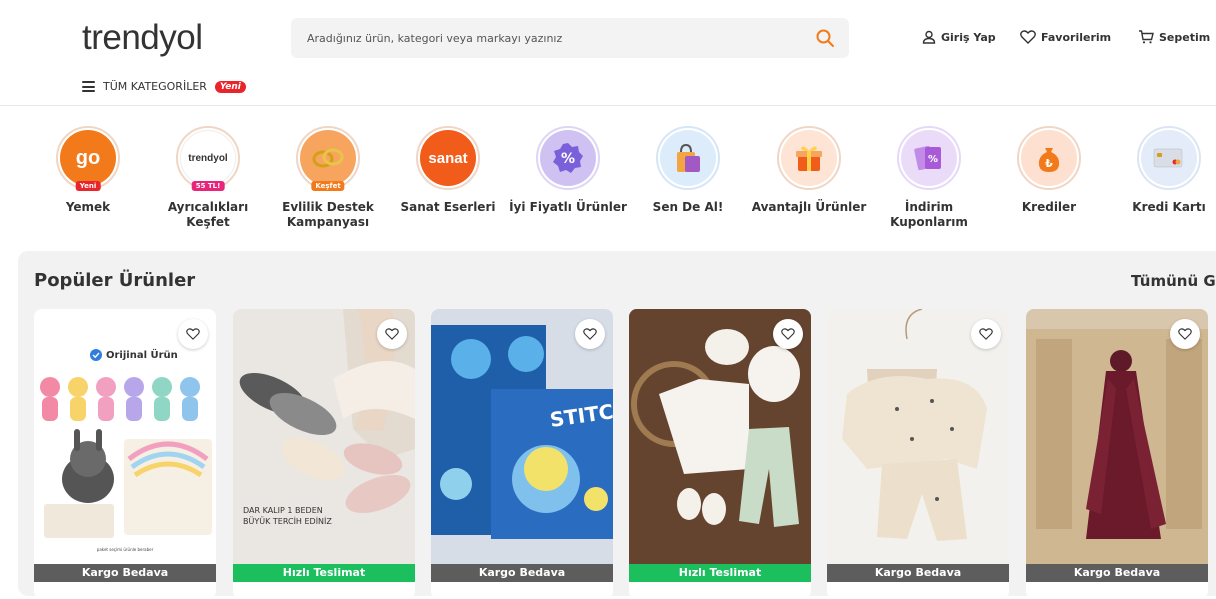  I want to click on product-card: Hızlı Teslimat, so click(720, 454).